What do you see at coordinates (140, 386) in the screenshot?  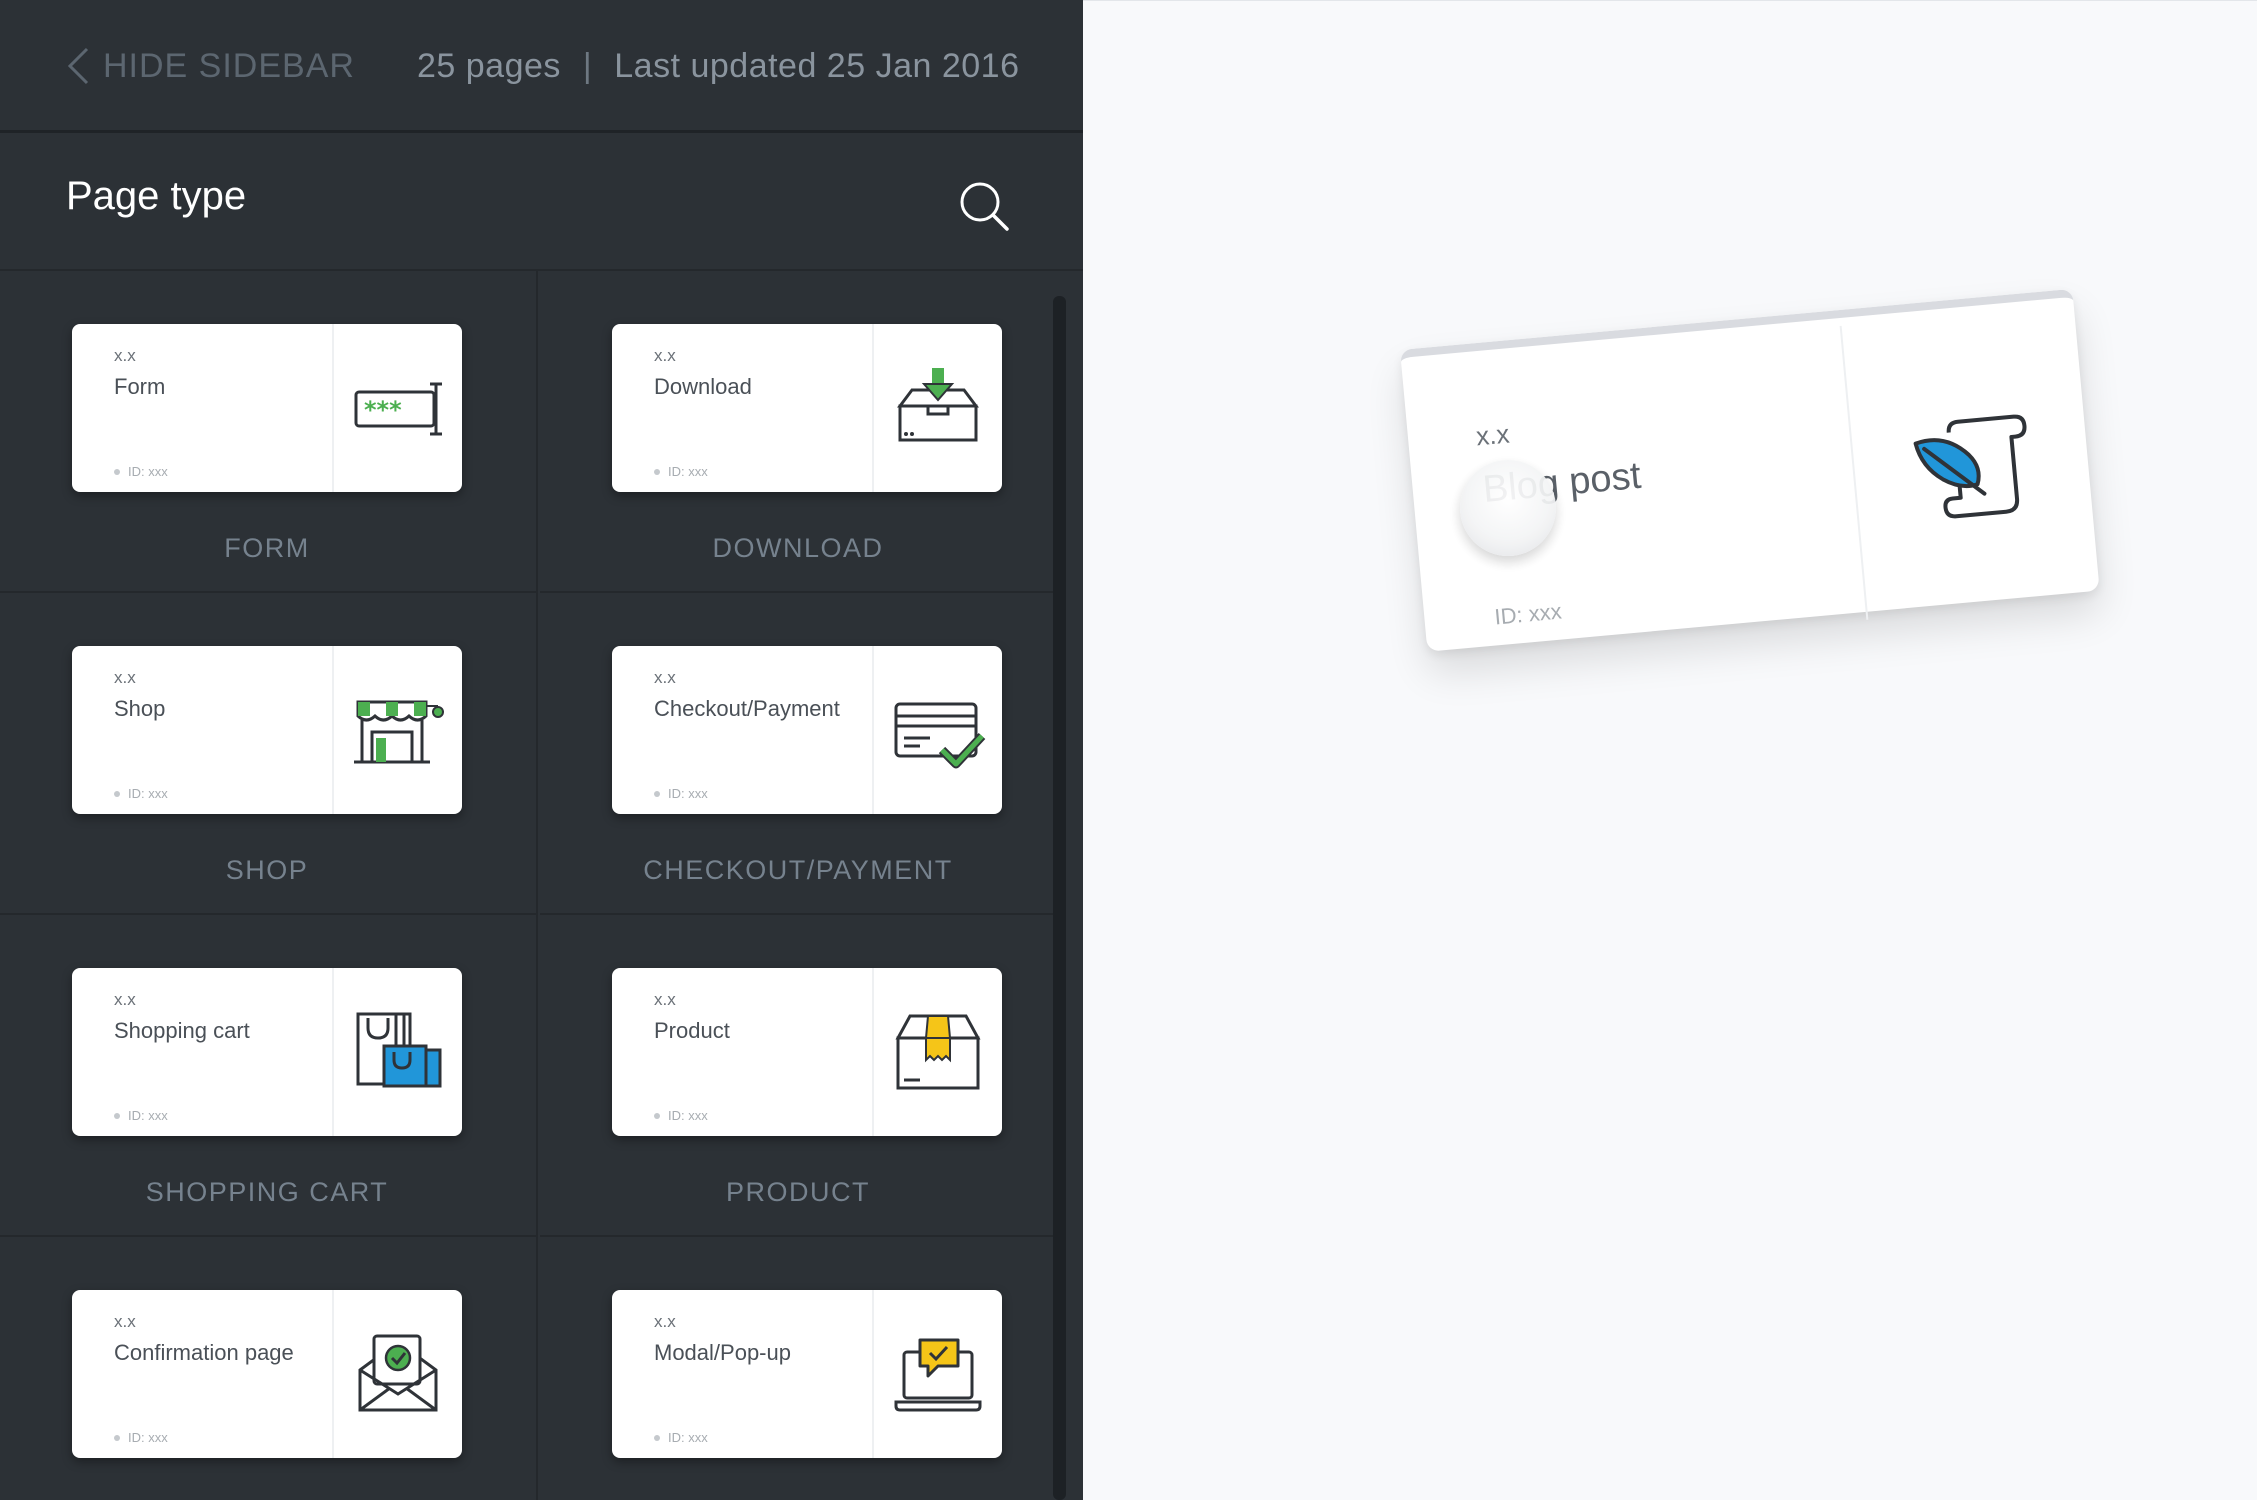 I see `card-name: Form` at bounding box center [140, 386].